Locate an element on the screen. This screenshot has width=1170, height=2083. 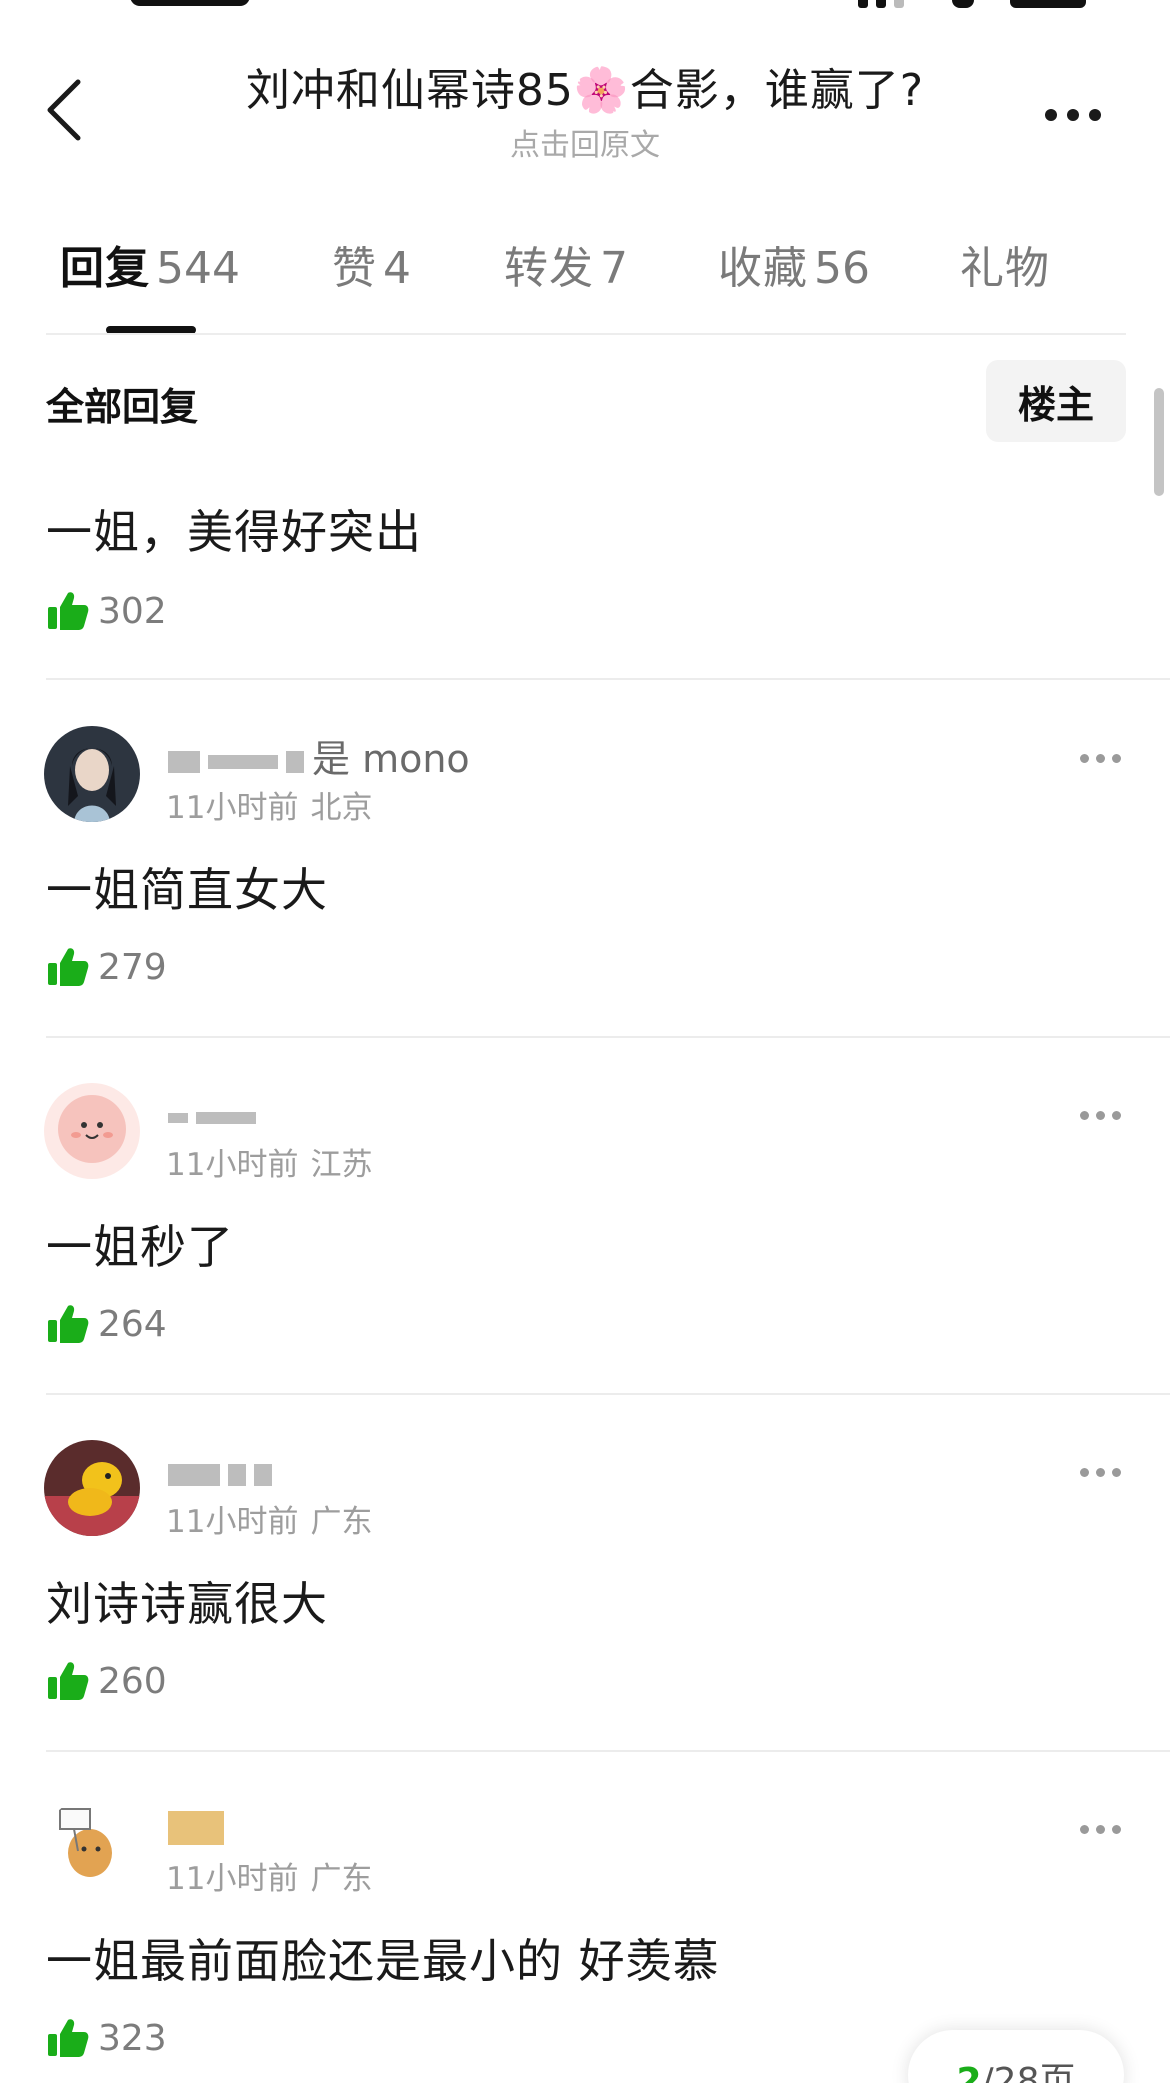
username: 是 mono is located at coordinates (319, 755).